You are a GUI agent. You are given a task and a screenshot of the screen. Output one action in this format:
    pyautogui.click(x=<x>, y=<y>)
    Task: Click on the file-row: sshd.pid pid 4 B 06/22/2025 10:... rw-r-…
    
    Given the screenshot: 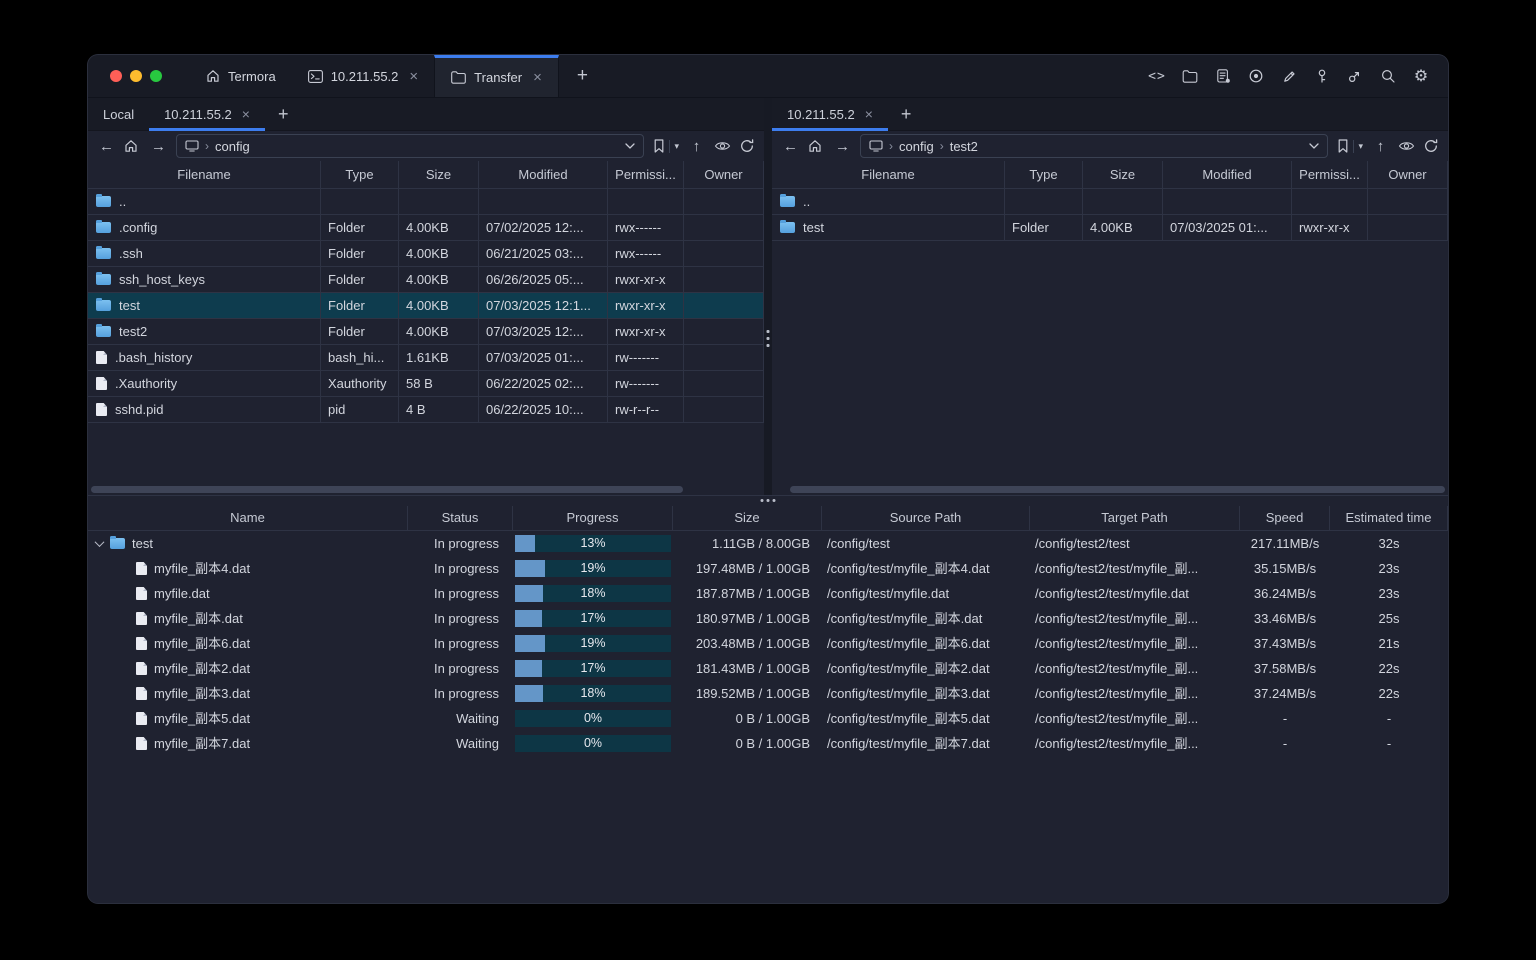 What is the action you would take?
    pyautogui.click(x=426, y=410)
    